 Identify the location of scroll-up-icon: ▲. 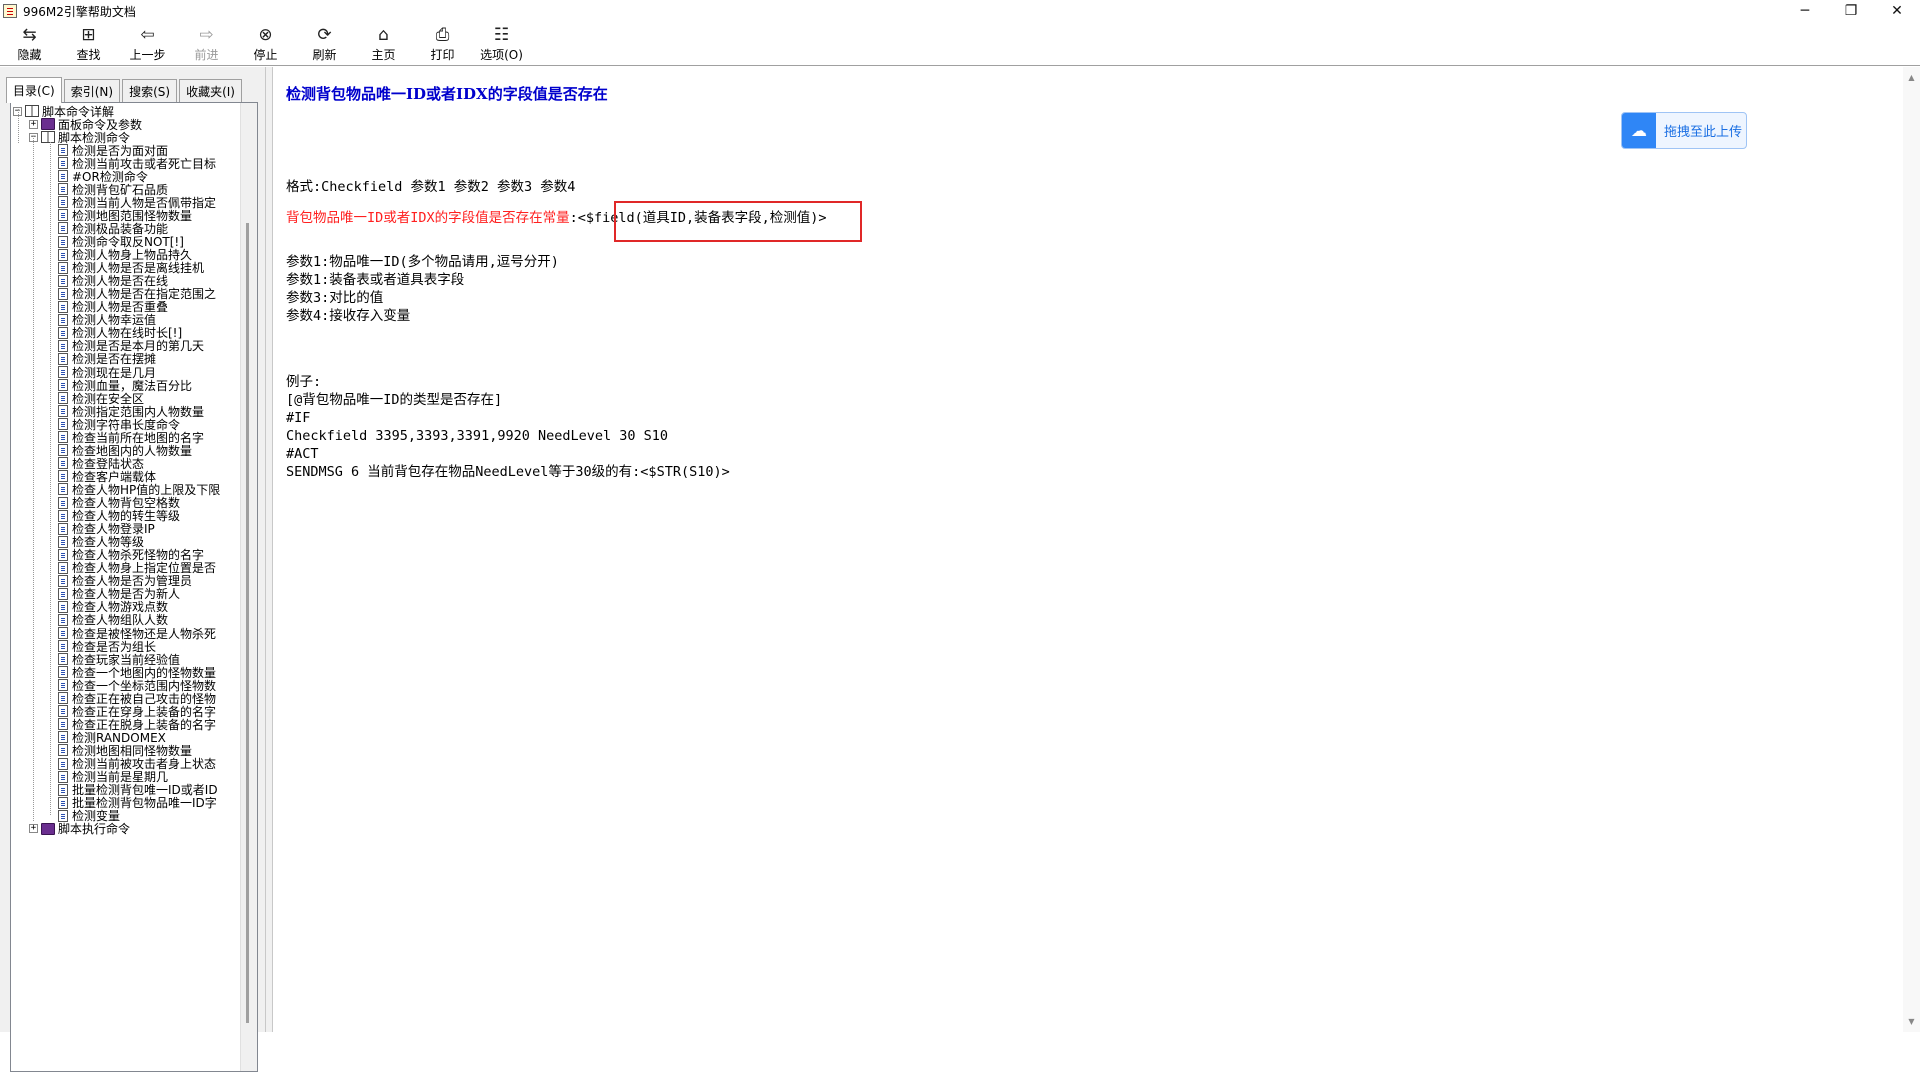
(1911, 77).